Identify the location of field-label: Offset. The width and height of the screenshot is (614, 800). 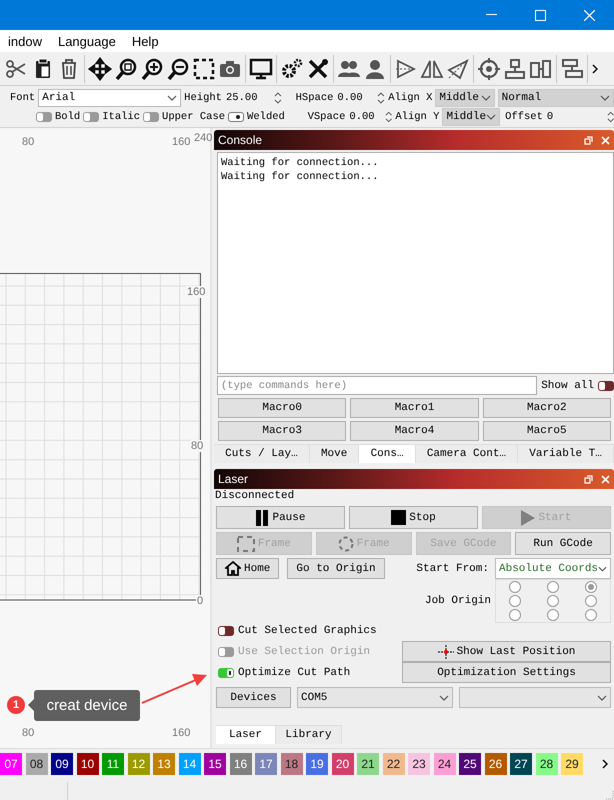
(524, 116).